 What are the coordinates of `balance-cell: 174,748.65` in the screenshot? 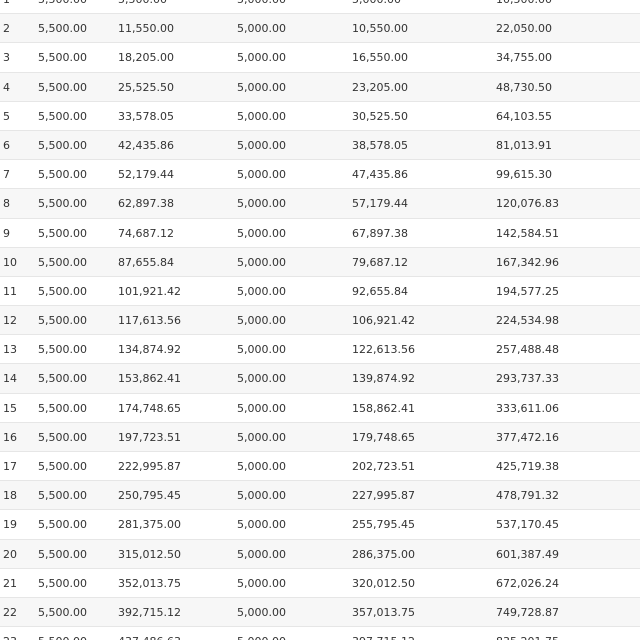 It's located at (149, 408).